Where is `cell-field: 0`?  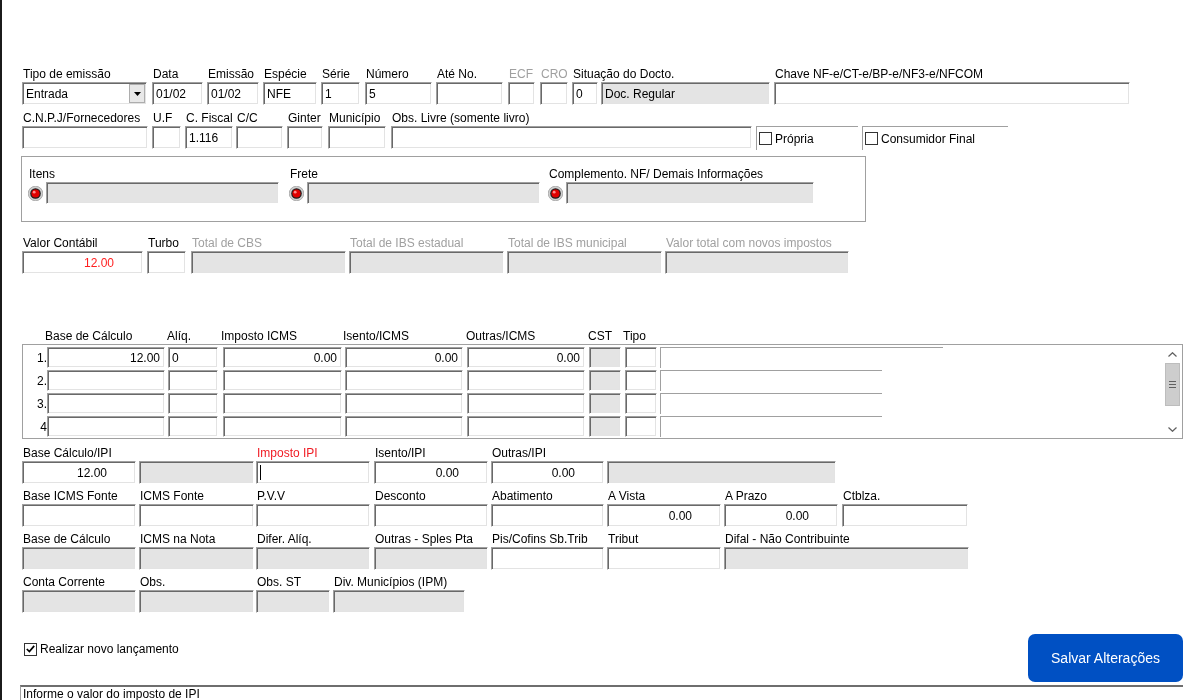
cell-field: 0 is located at coordinates (193, 357).